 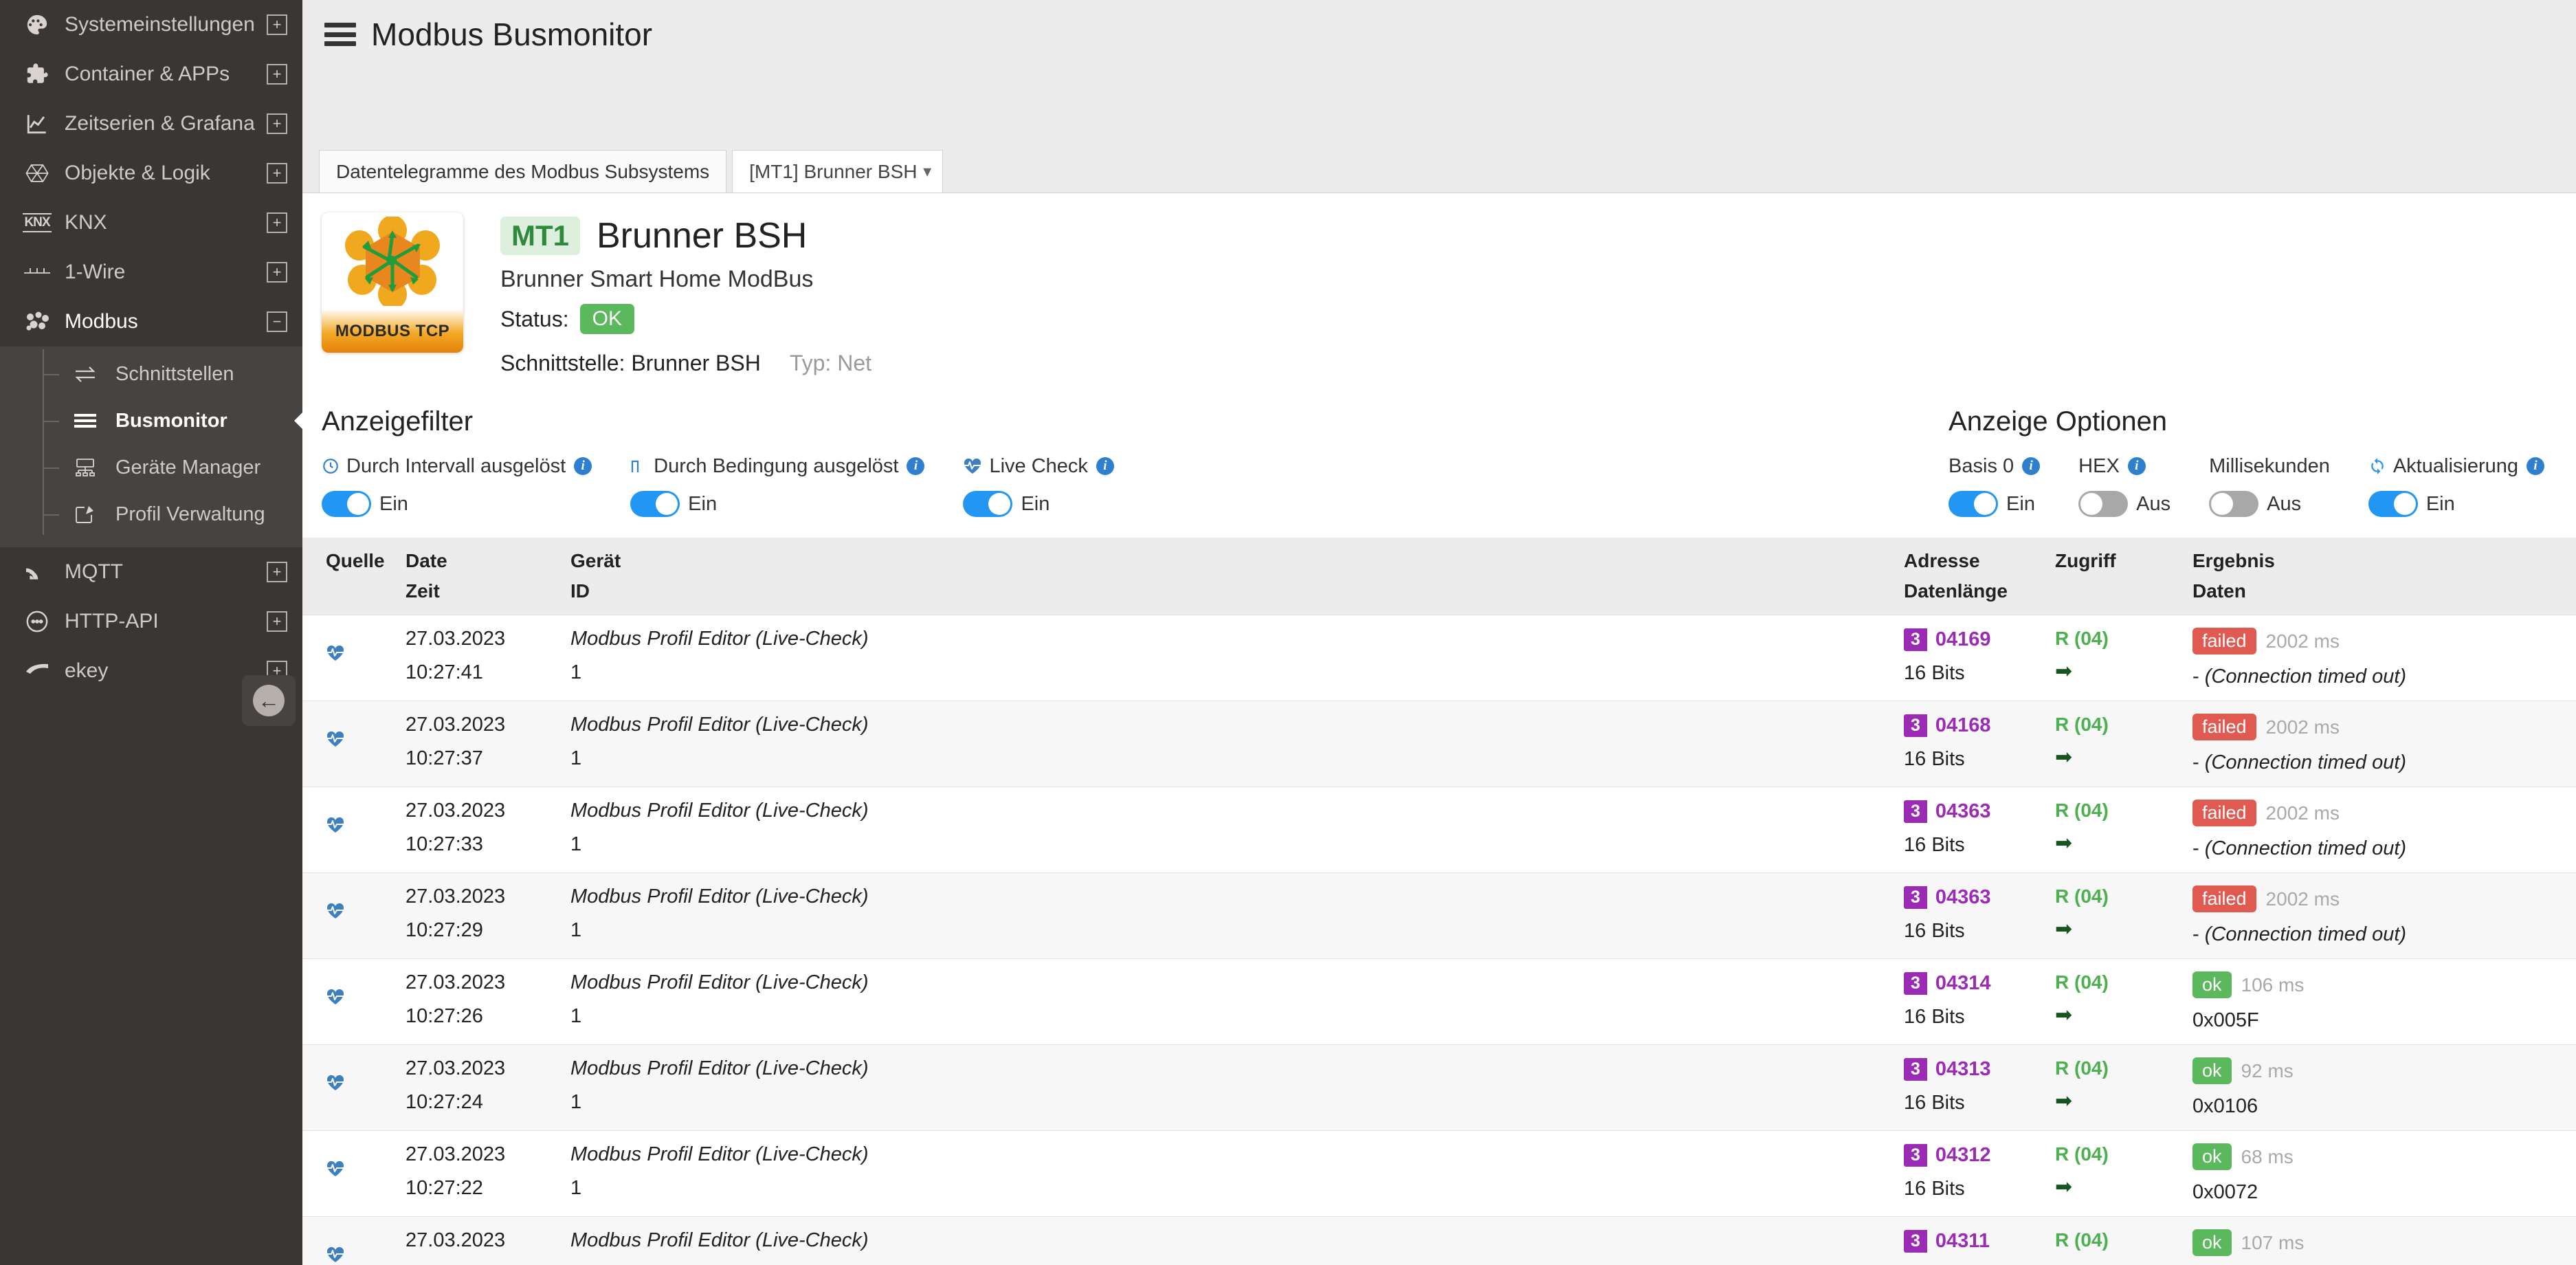 What do you see at coordinates (392, 261) in the screenshot?
I see `modbus-star-icon` at bounding box center [392, 261].